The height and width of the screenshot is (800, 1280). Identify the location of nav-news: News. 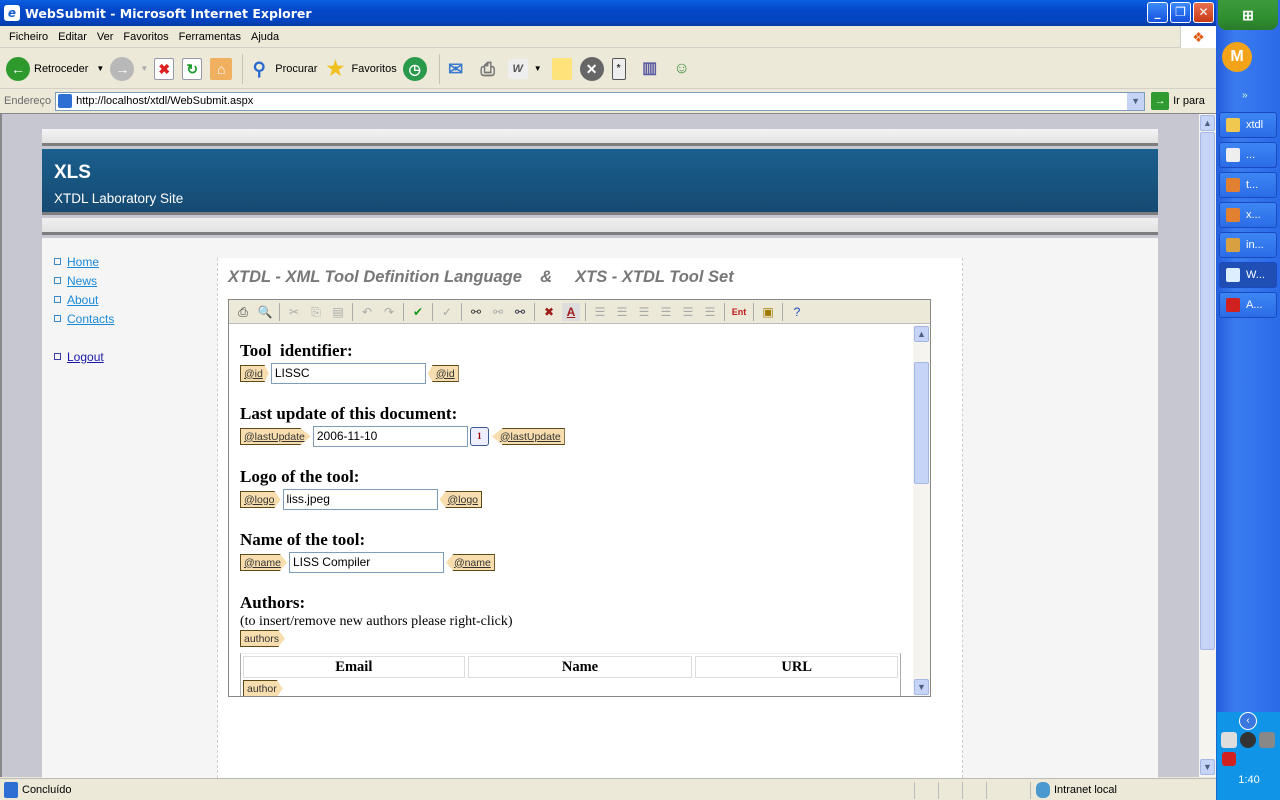
(84, 280).